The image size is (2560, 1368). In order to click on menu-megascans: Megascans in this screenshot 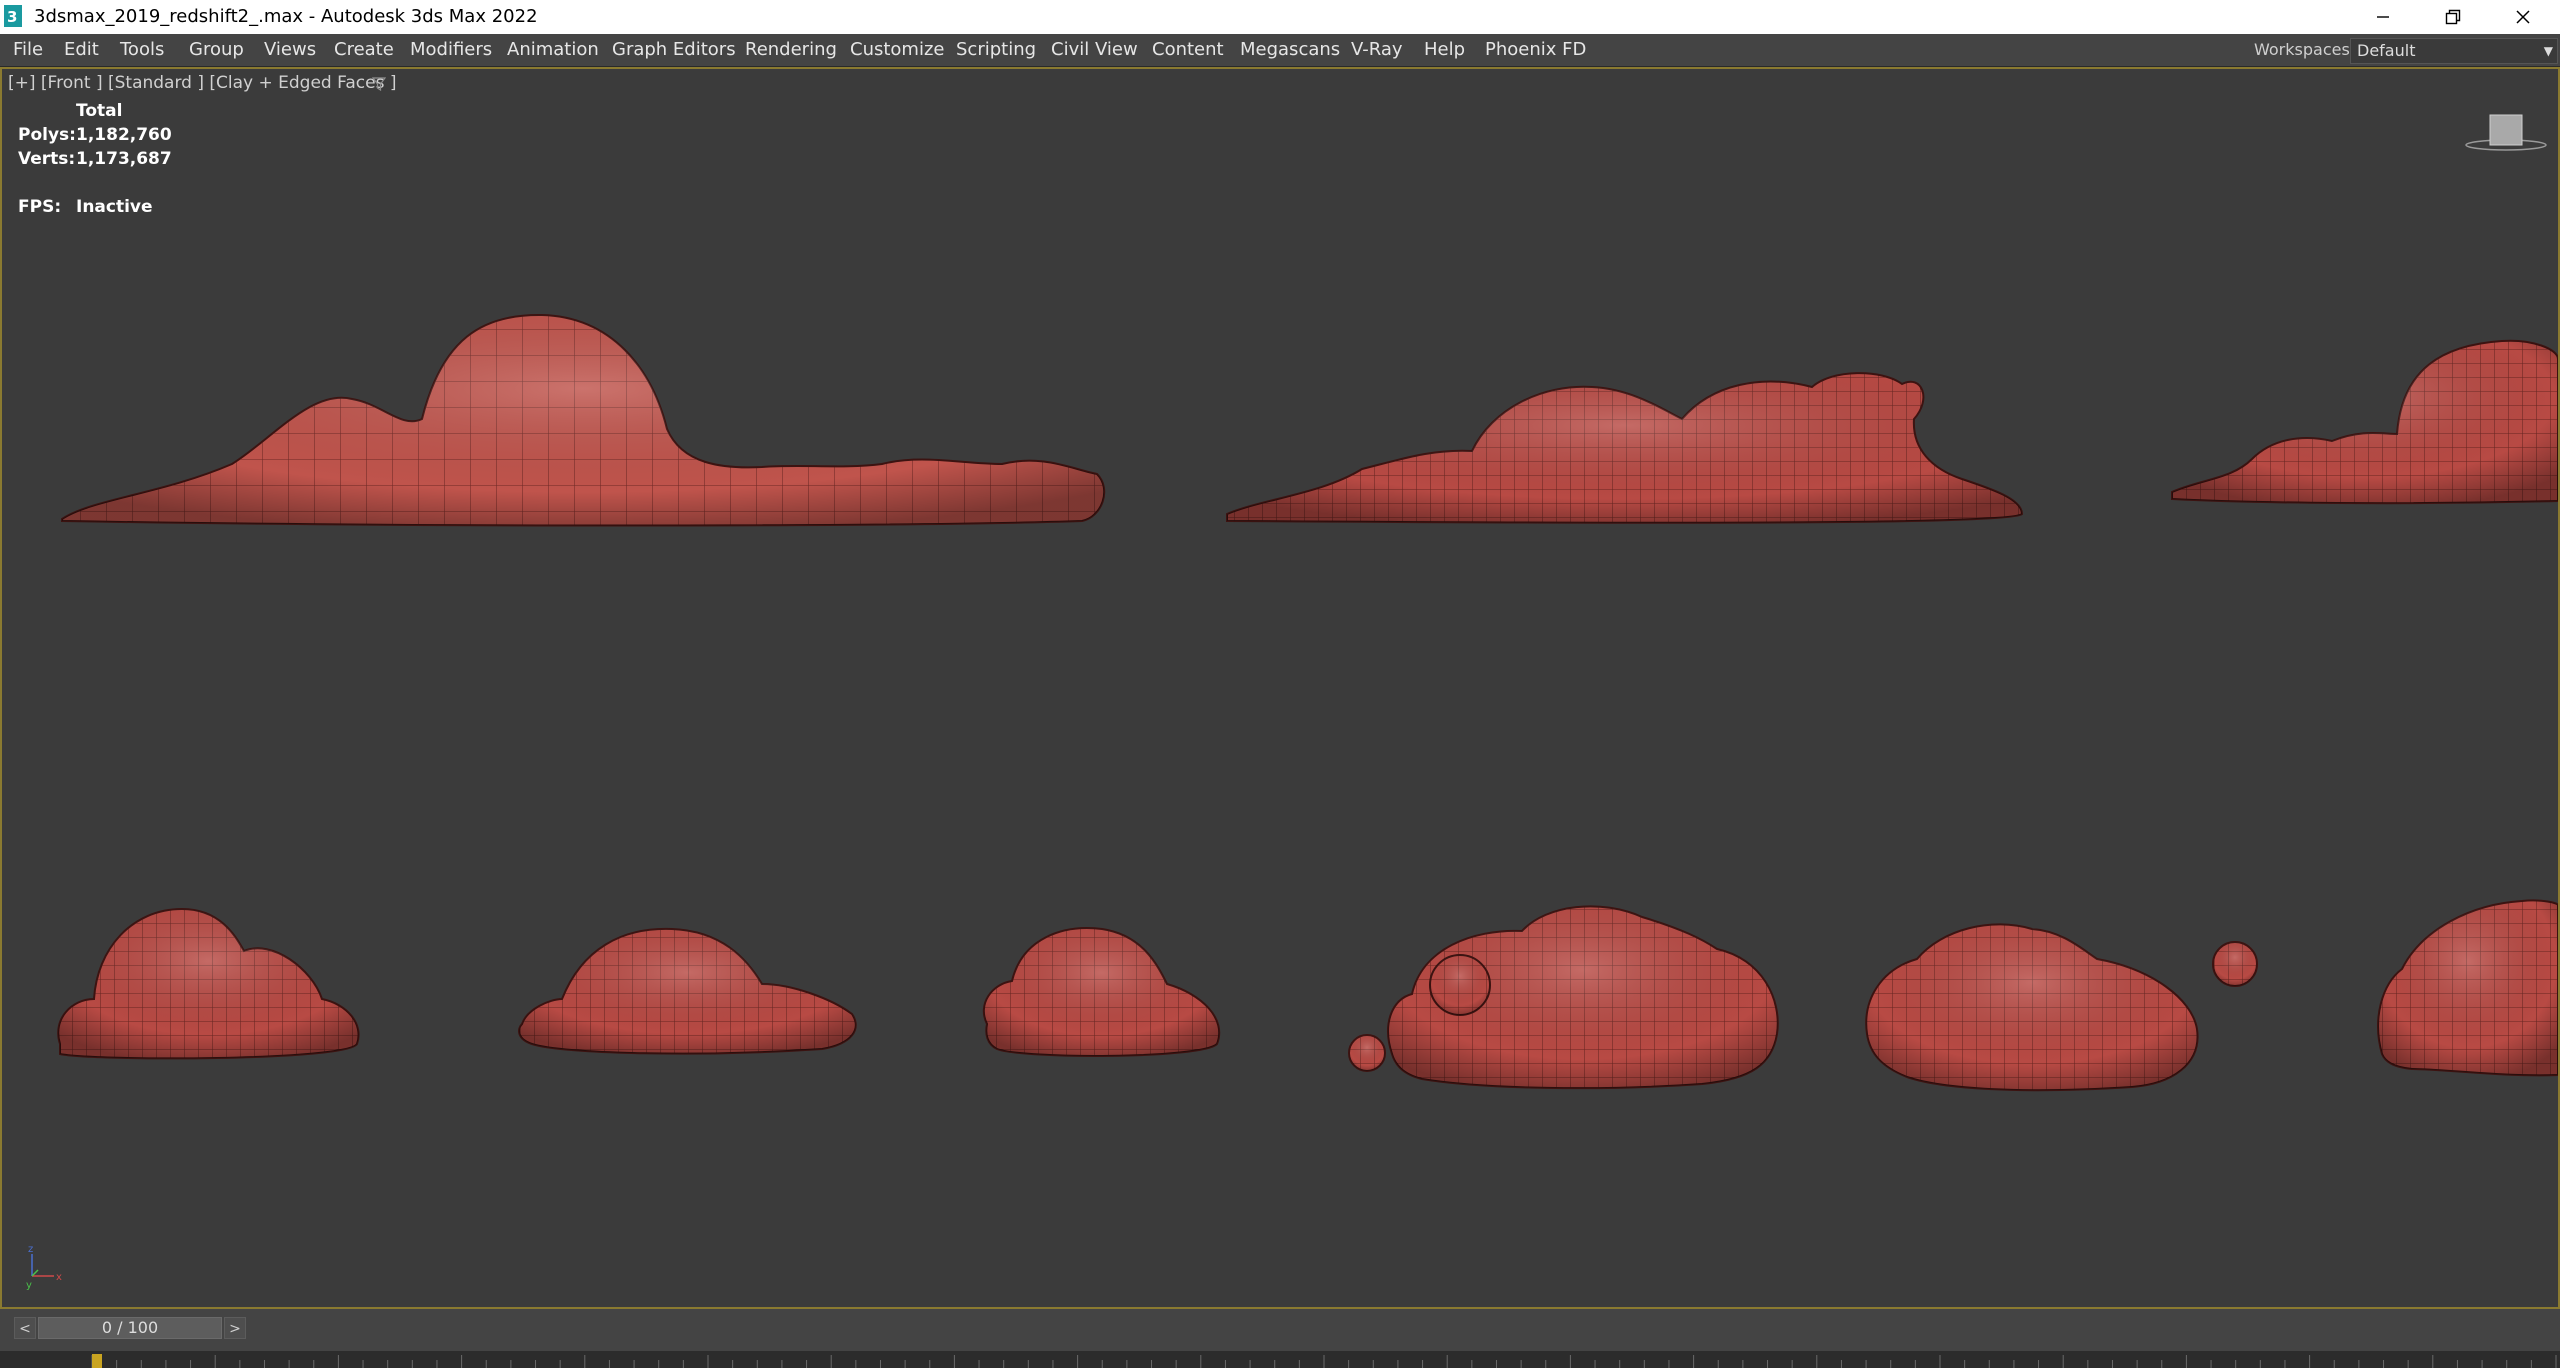, I will do `click(1290, 50)`.